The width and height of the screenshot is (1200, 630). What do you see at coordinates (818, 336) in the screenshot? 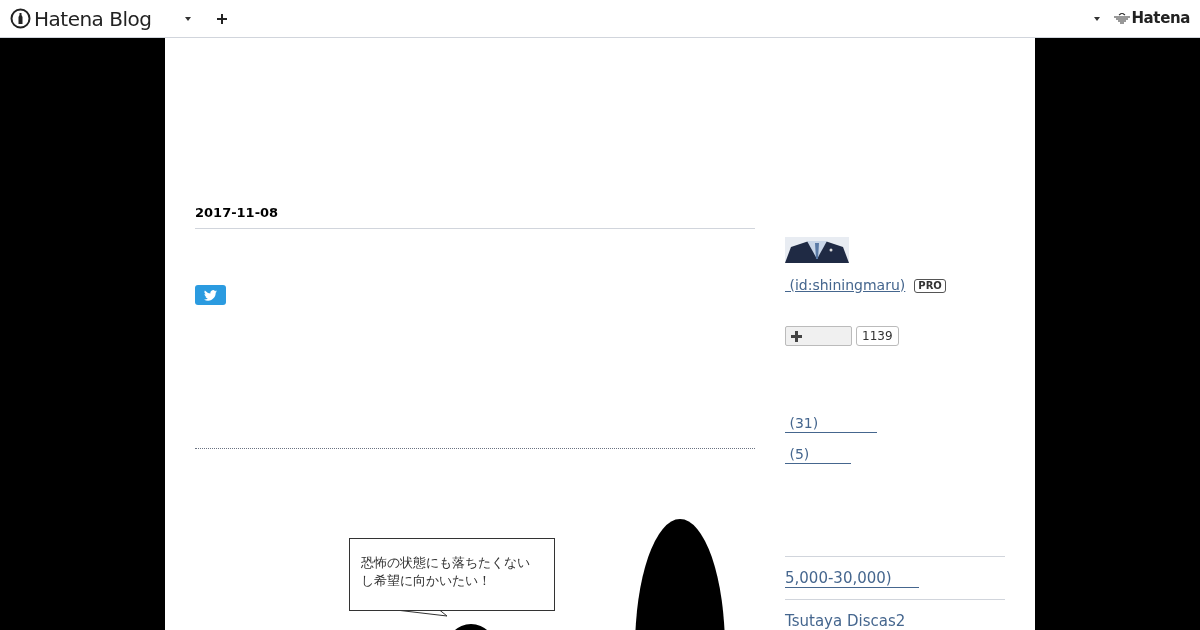
I see `subscribe-button` at bounding box center [818, 336].